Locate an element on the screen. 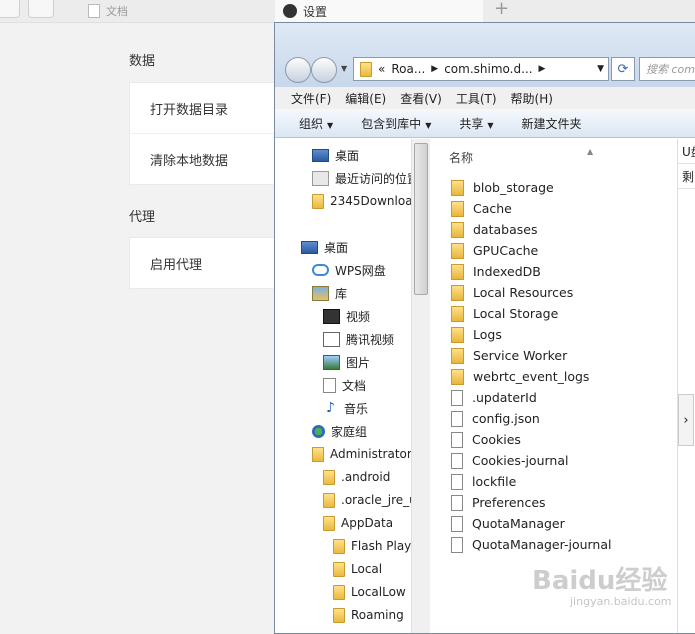 The image size is (695, 634). cloud-icon is located at coordinates (320, 270).